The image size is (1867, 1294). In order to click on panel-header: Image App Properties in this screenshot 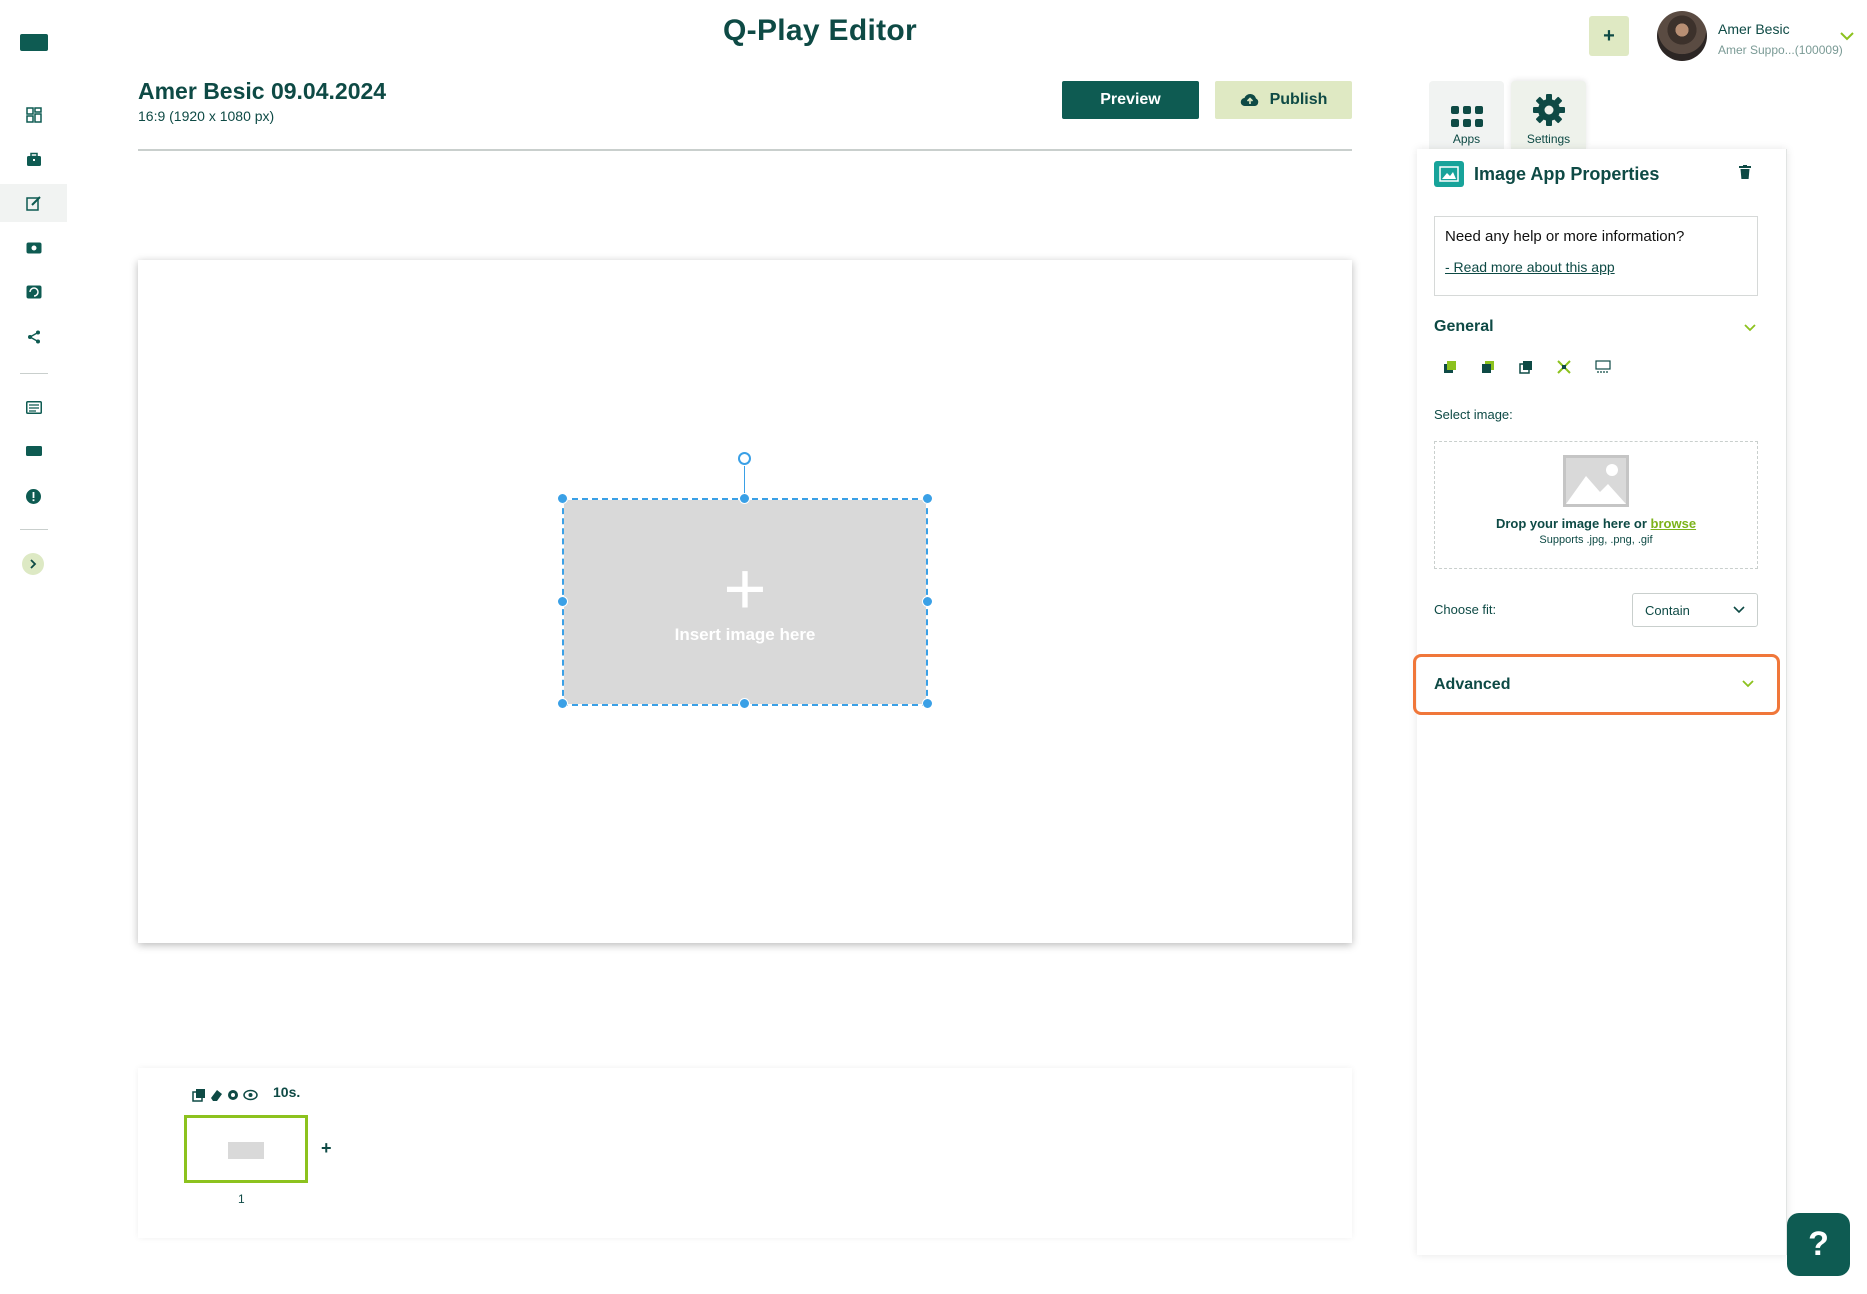, I will do `click(1546, 174)`.